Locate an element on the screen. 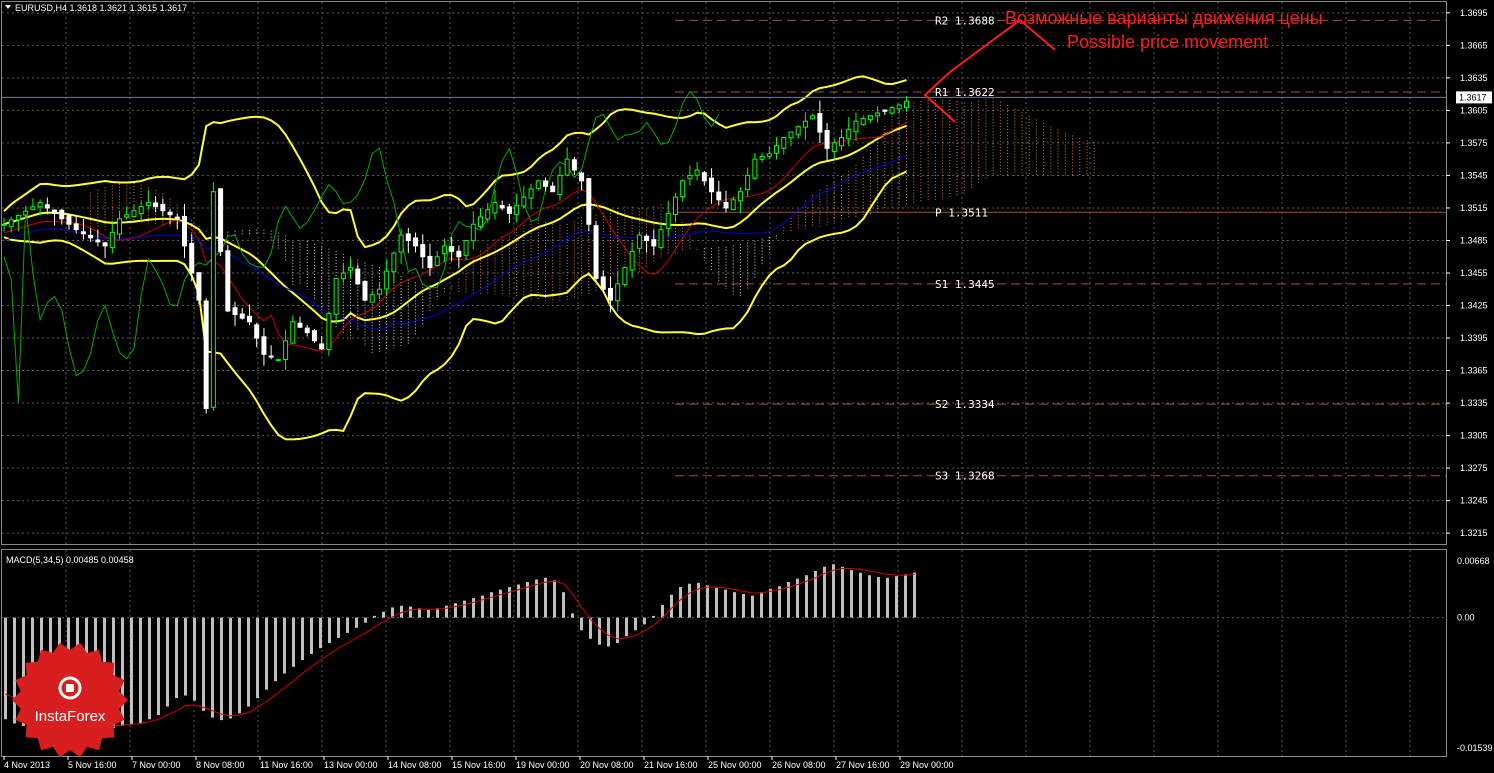 This screenshot has width=1494, height=773. logo-badge is located at coordinates (70, 700).